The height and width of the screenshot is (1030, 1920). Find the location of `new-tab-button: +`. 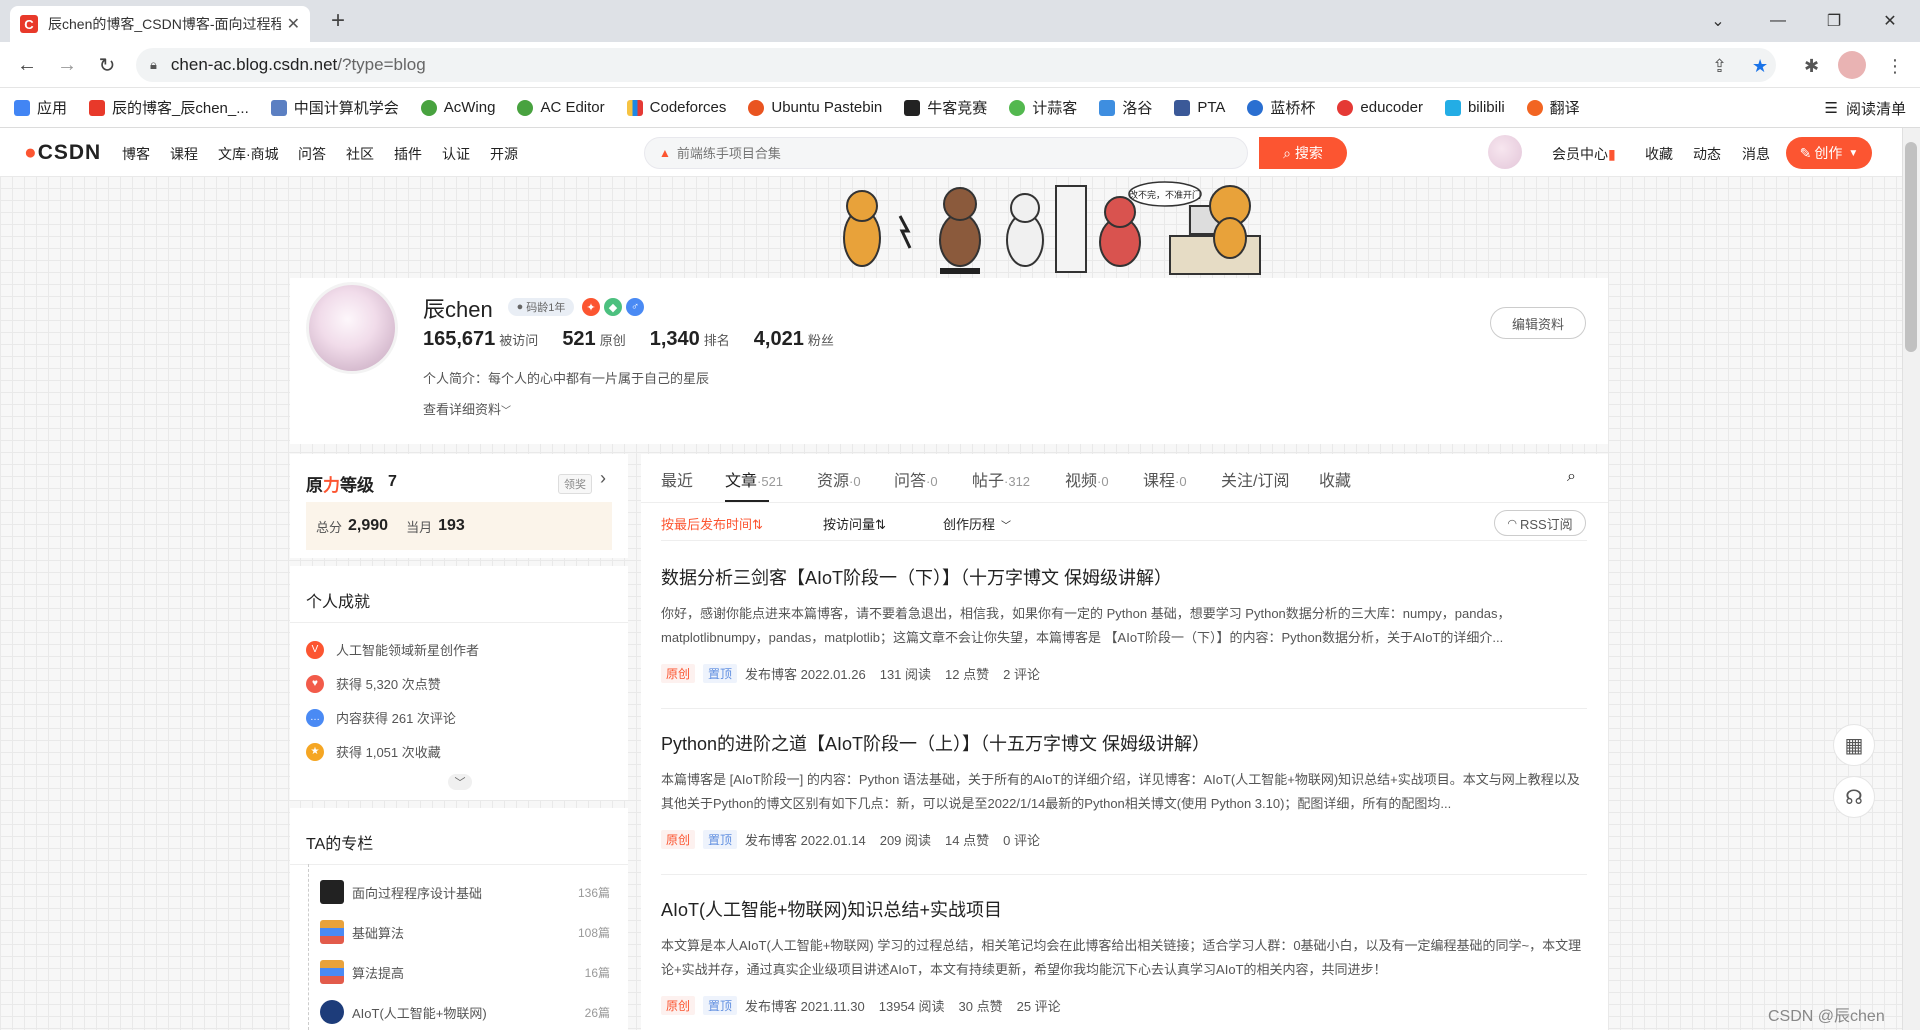

new-tab-button: + is located at coordinates (338, 21).